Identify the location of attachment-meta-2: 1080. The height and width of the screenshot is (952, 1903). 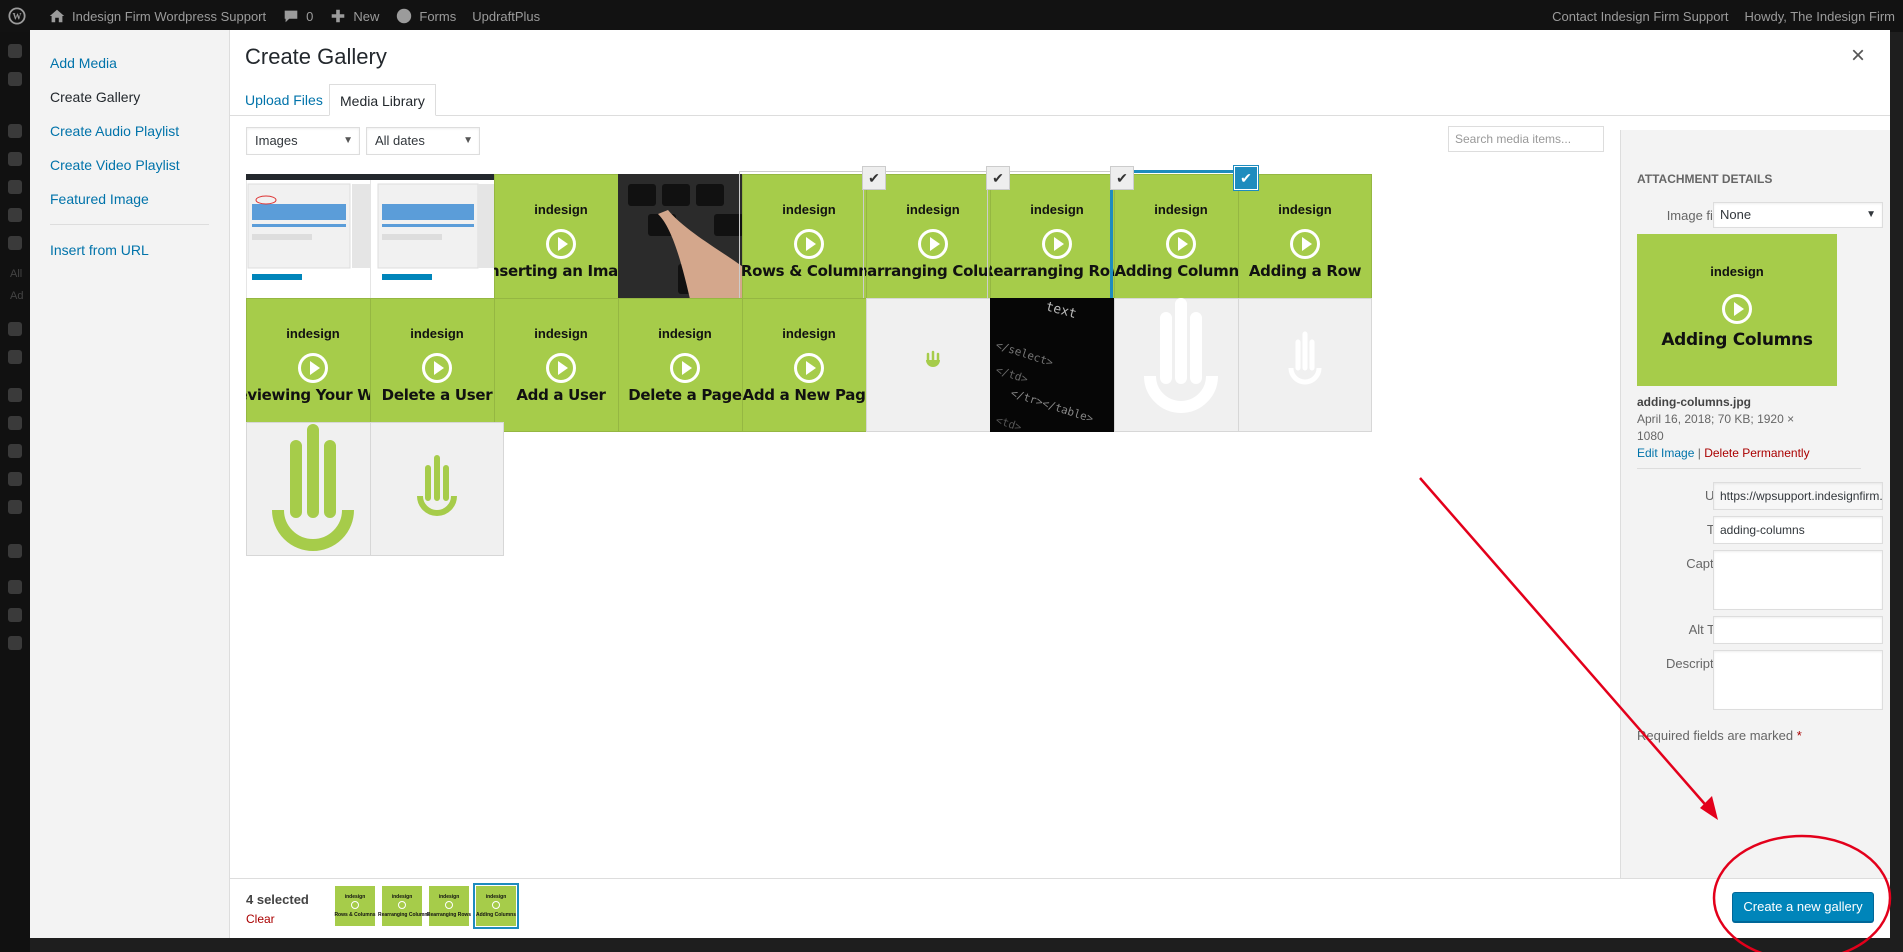
(1650, 436).